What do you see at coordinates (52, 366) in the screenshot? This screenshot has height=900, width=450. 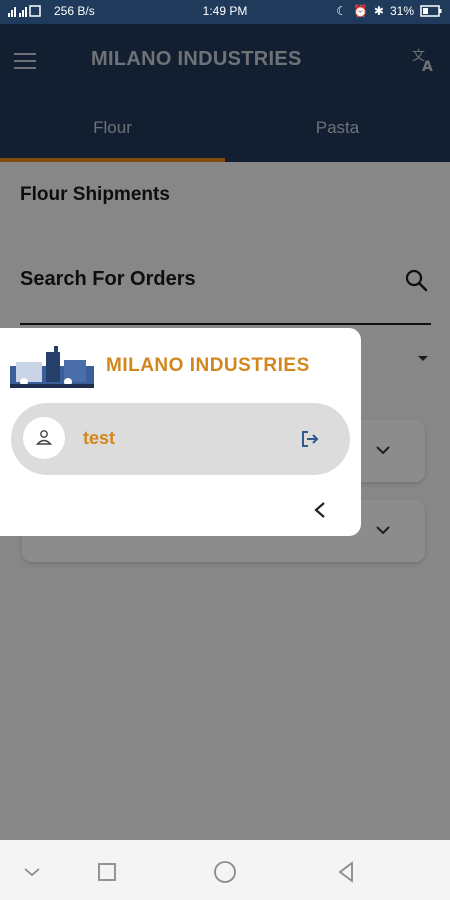 I see `company-logo` at bounding box center [52, 366].